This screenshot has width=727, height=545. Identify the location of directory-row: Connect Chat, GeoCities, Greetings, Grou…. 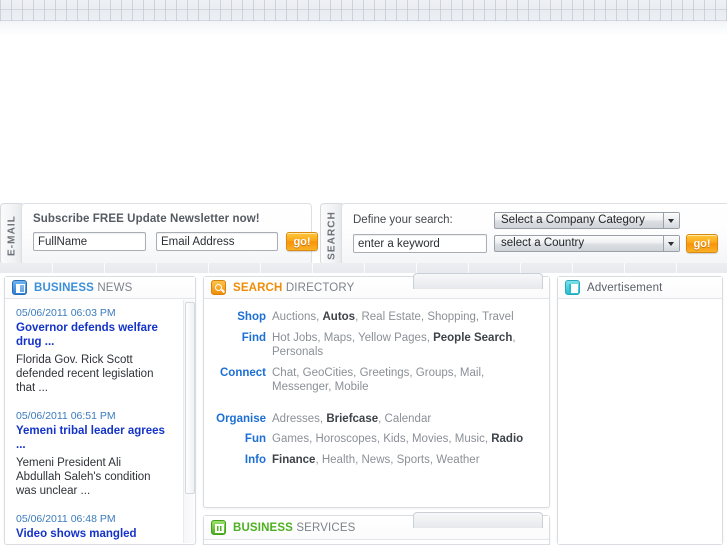
(371, 380).